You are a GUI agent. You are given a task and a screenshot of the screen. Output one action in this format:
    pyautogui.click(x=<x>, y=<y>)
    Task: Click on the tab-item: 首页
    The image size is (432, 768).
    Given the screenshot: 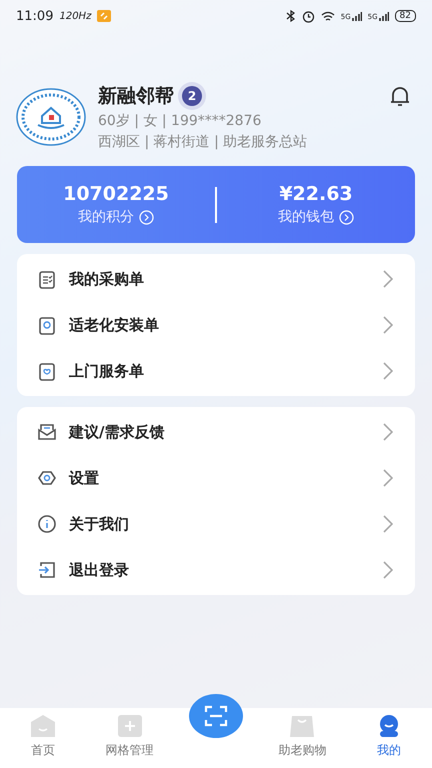 What is the action you would take?
    pyautogui.click(x=43, y=738)
    